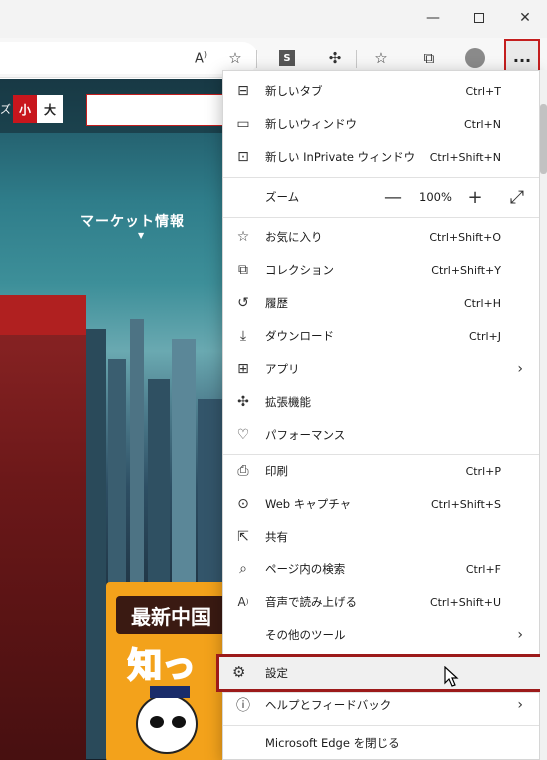  Describe the element at coordinates (381, 124) in the screenshot. I see `menu-item-new-window: ▭ 新しいウィンドウ Ctrl+N` at that location.